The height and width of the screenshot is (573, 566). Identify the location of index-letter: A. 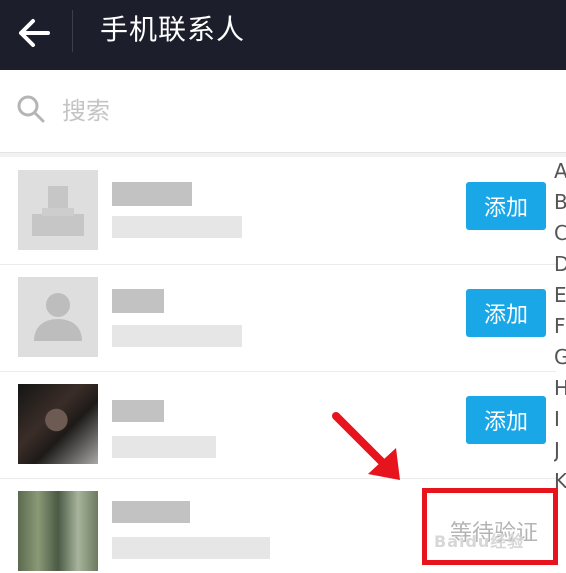
(560, 171).